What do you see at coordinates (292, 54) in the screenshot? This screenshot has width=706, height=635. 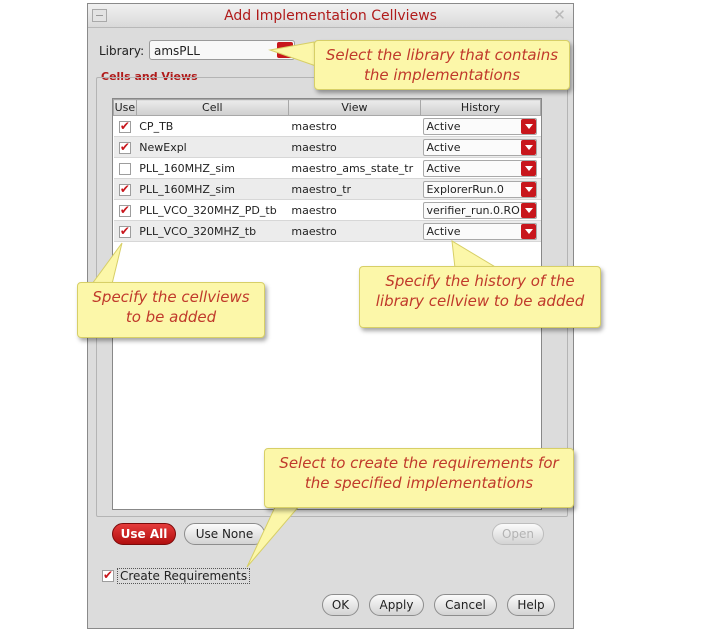 I see `callout-pointer-library` at bounding box center [292, 54].